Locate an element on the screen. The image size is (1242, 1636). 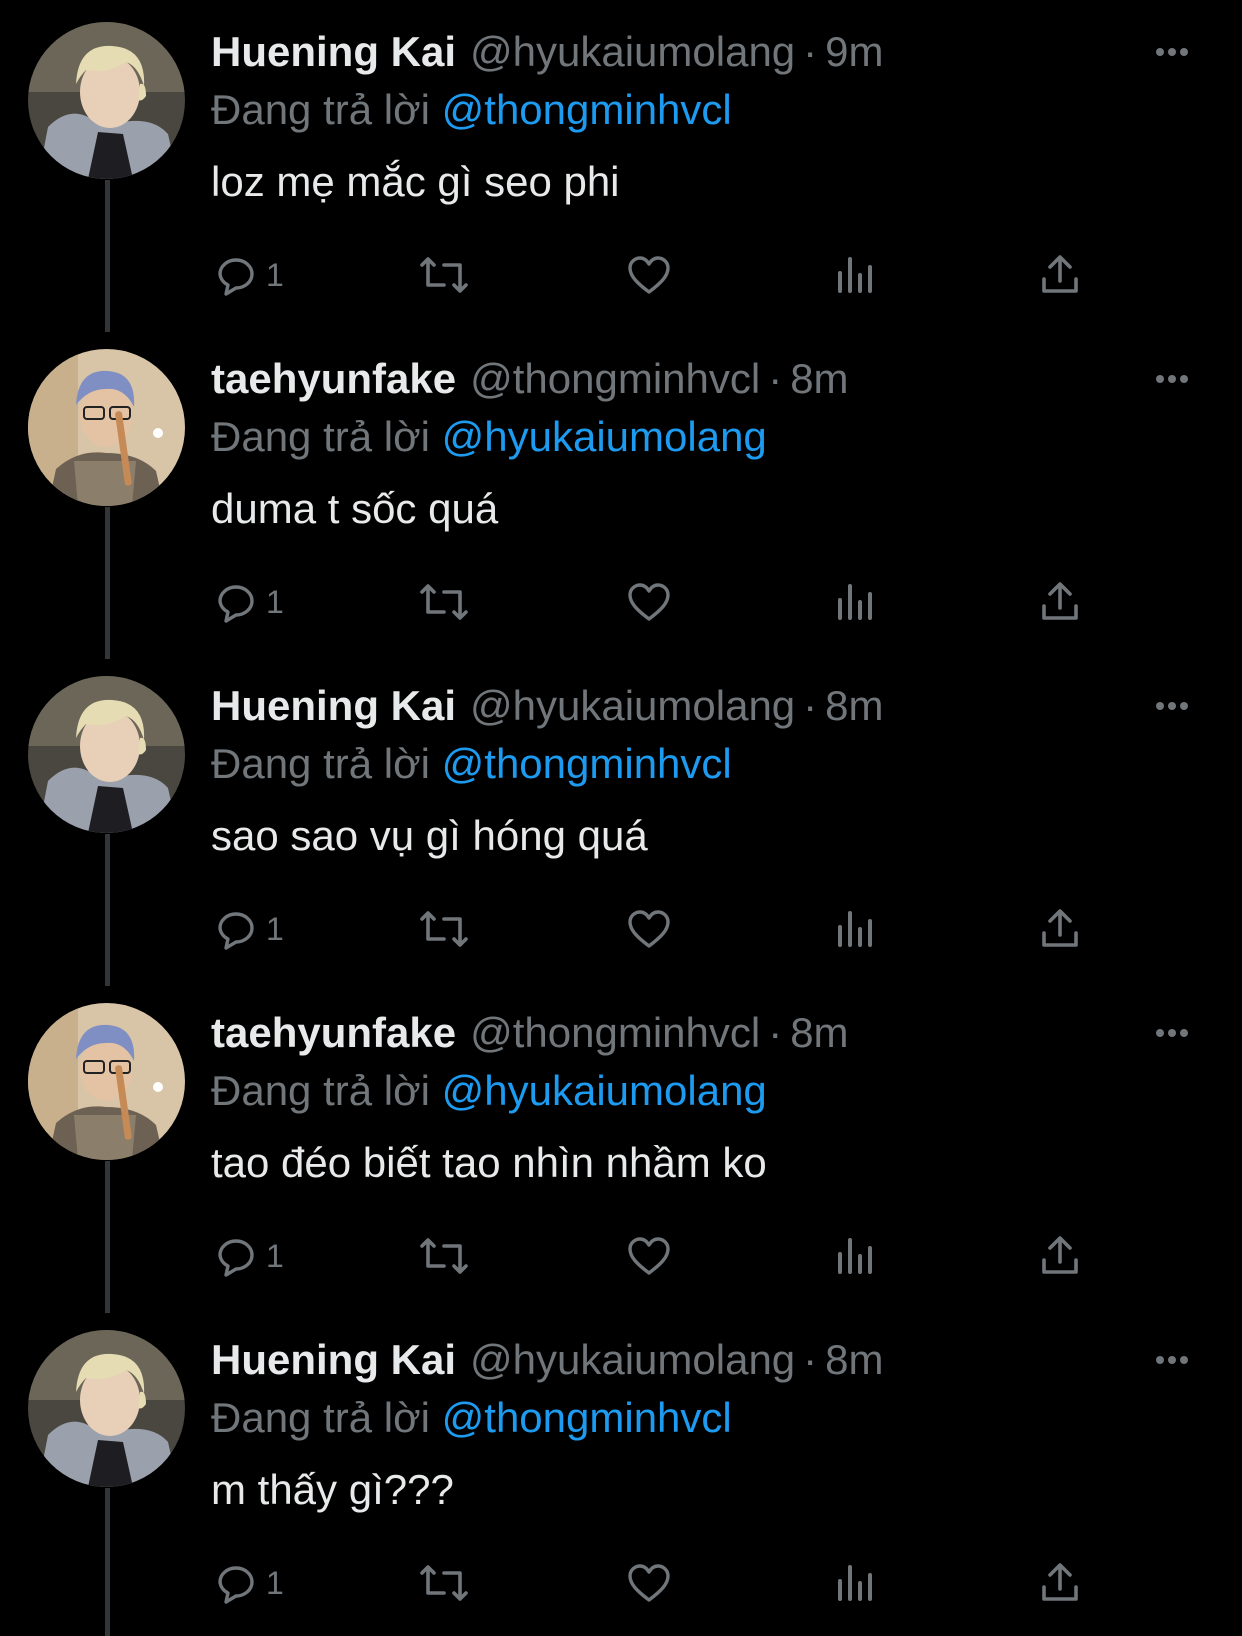
replying-to: Đang trả lời @hyukaiumolang is located at coordinates (489, 1091).